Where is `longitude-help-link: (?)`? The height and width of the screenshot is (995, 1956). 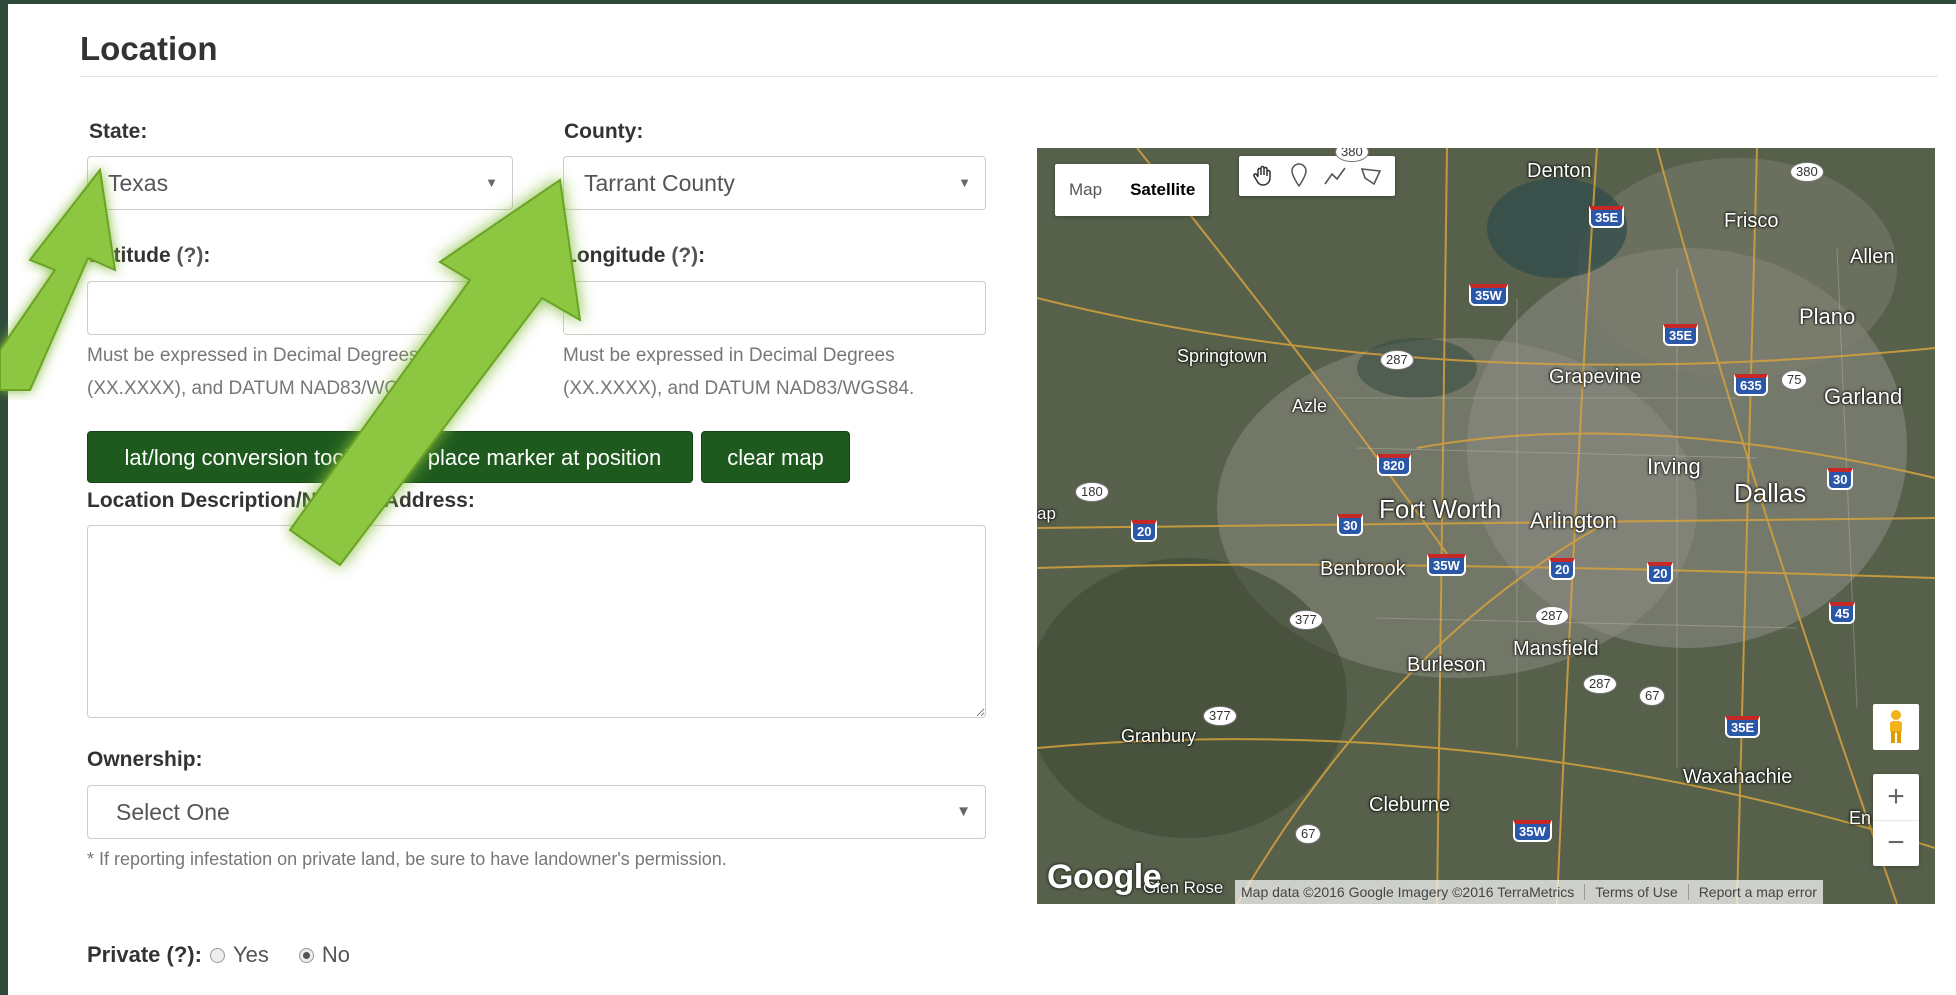
longitude-help-link: (?) is located at coordinates (684, 255).